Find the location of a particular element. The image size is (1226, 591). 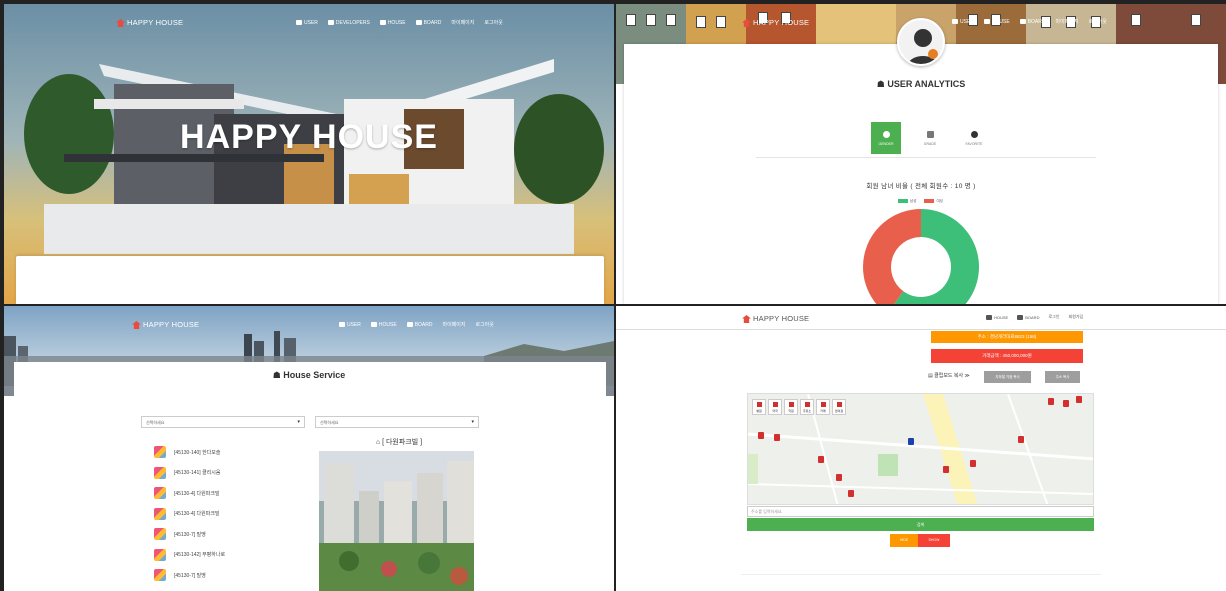

selected-house-marker is located at coordinates (911, 441).